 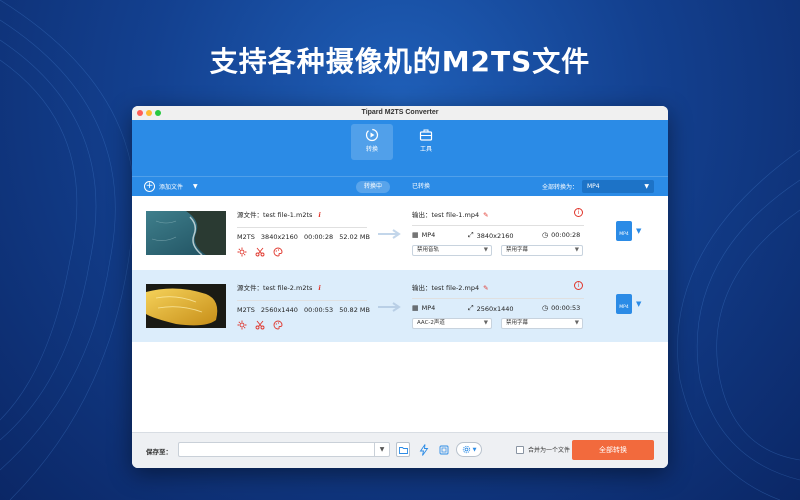 I want to click on audio-track-value: 禁用音轨, so click(x=428, y=250).